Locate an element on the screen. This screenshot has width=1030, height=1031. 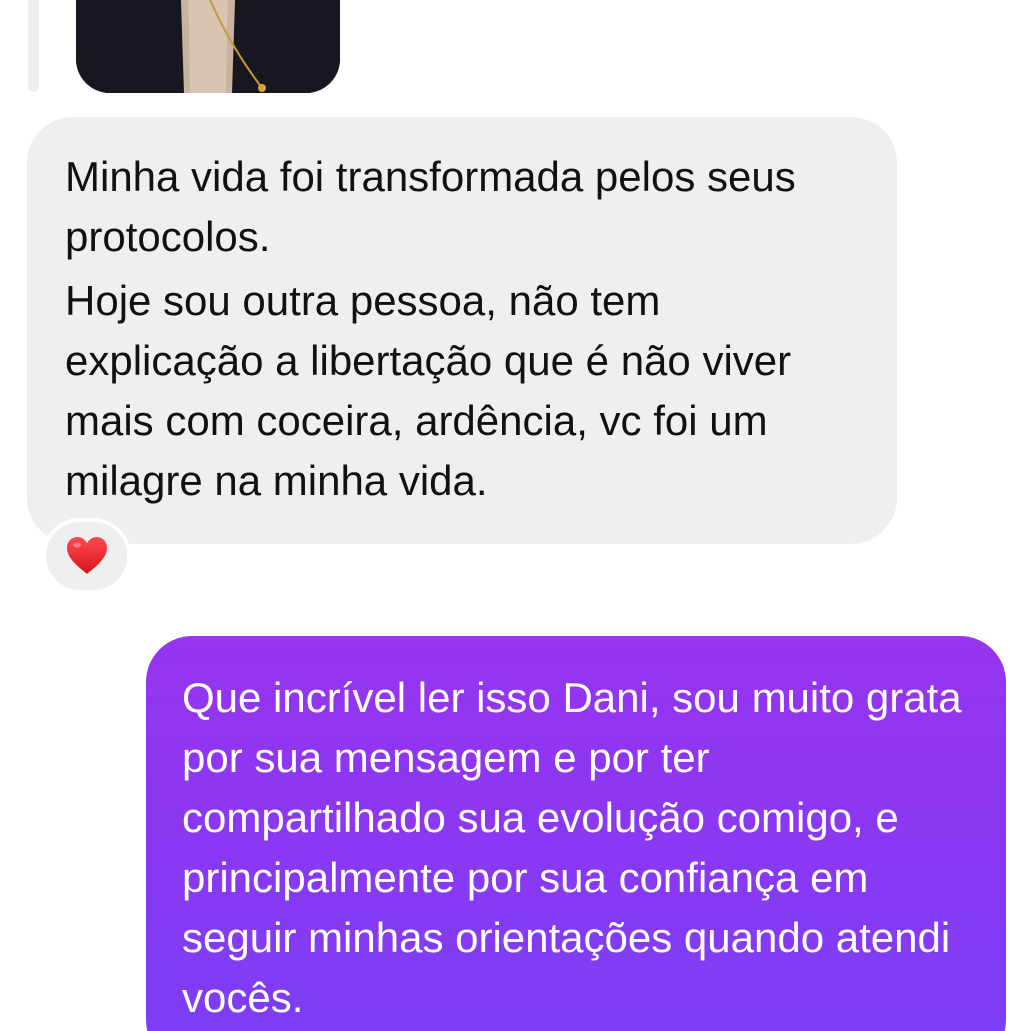
photo-thumbnail is located at coordinates (208, 46).